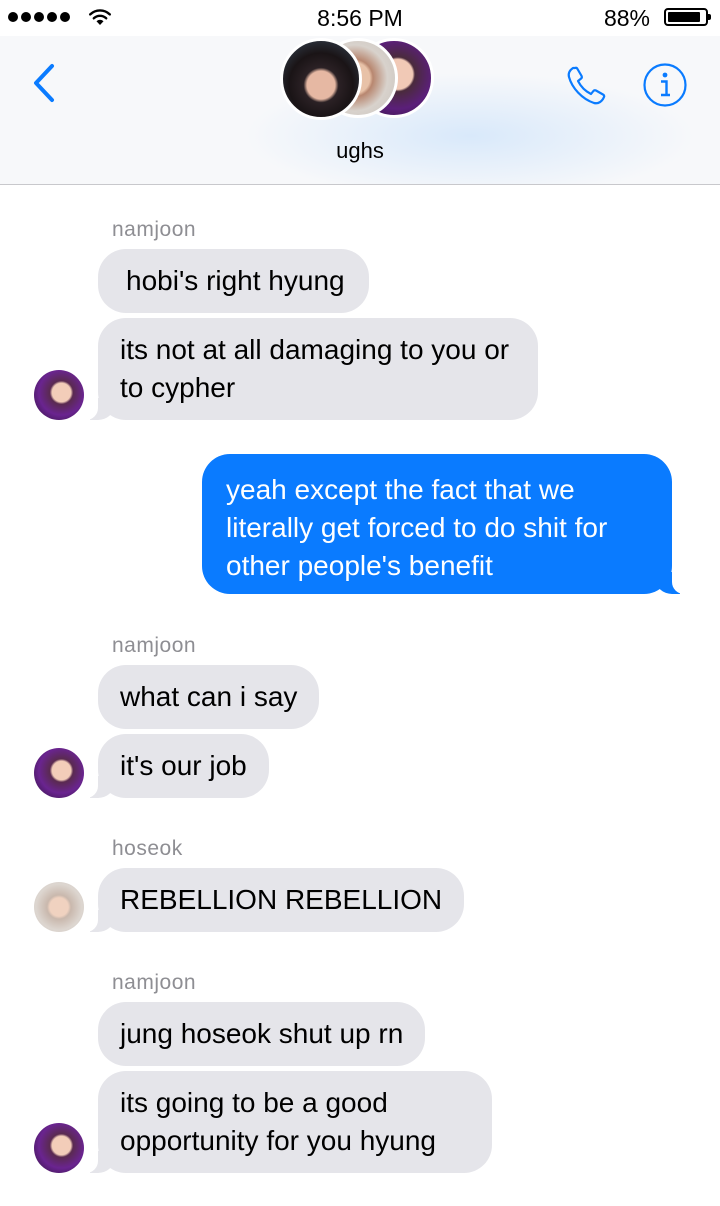  I want to click on message-text: what can i say, so click(209, 696).